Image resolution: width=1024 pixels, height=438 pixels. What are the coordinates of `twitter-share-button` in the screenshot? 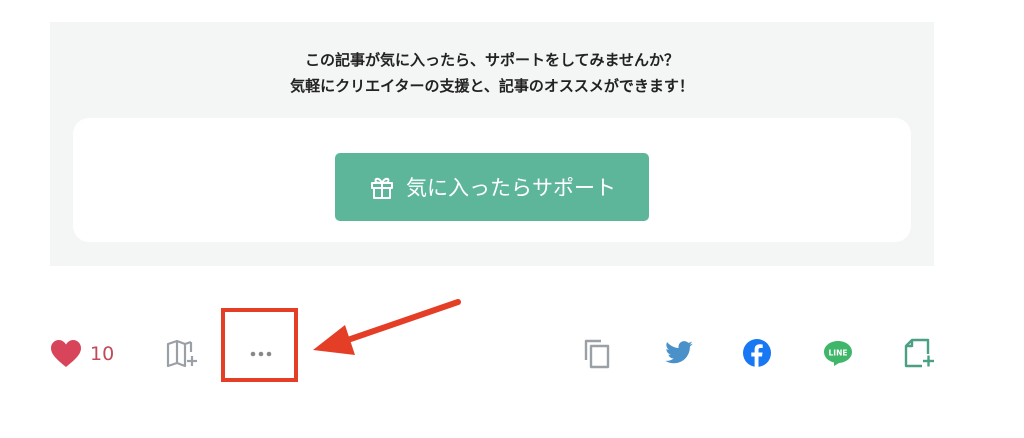 It's located at (679, 353).